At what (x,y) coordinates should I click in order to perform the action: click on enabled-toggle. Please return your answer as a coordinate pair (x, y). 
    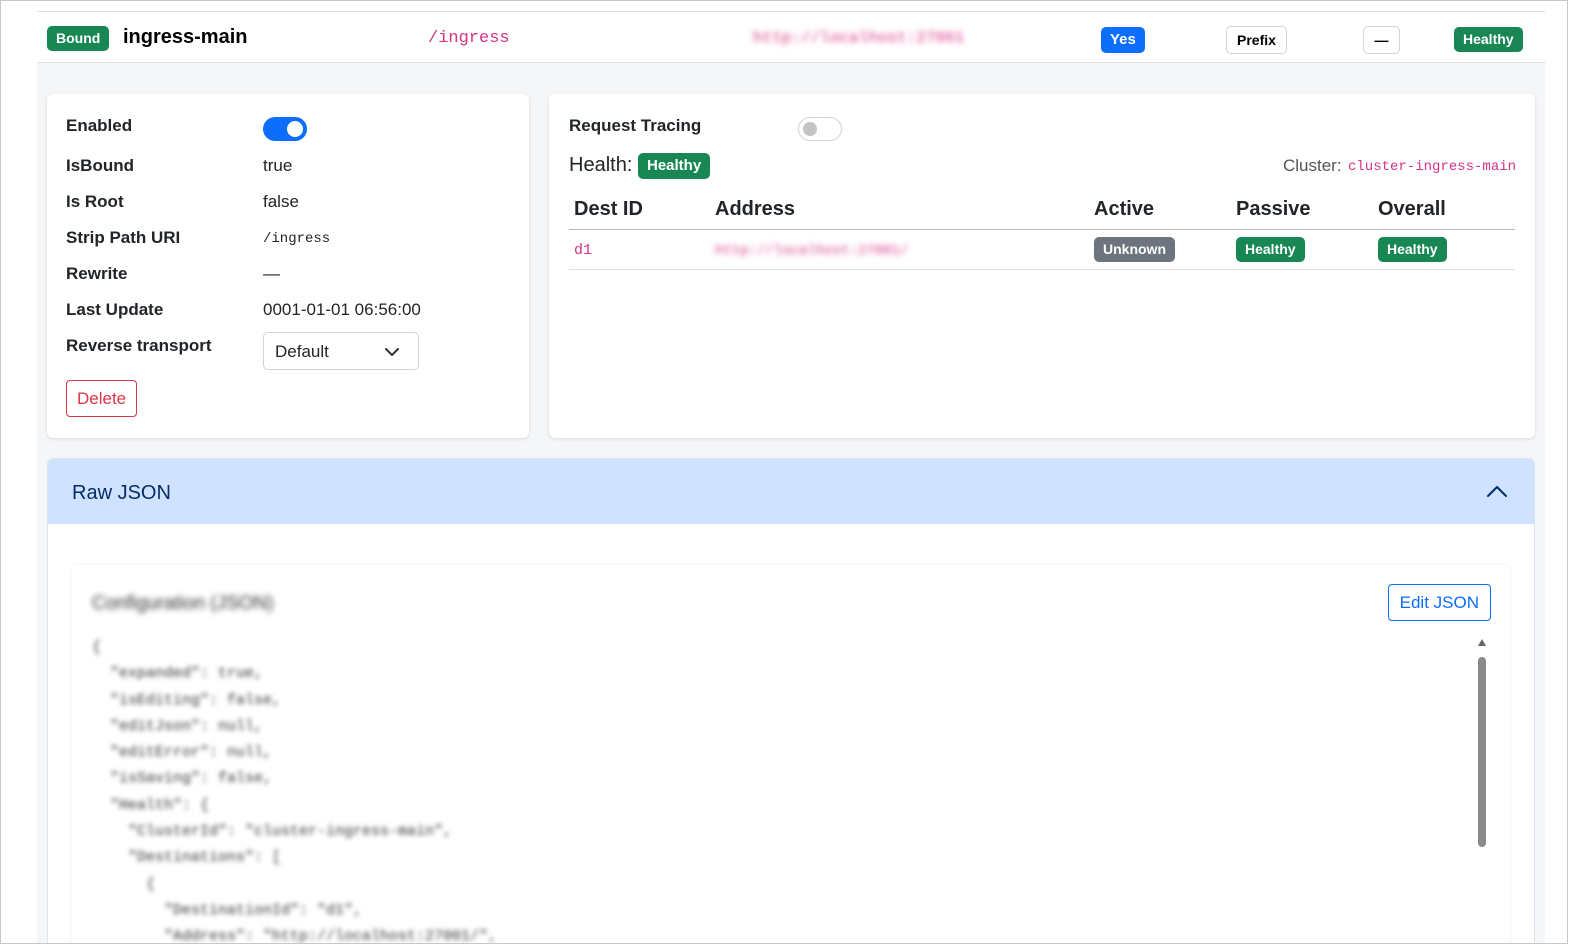
    Looking at the image, I should click on (285, 129).